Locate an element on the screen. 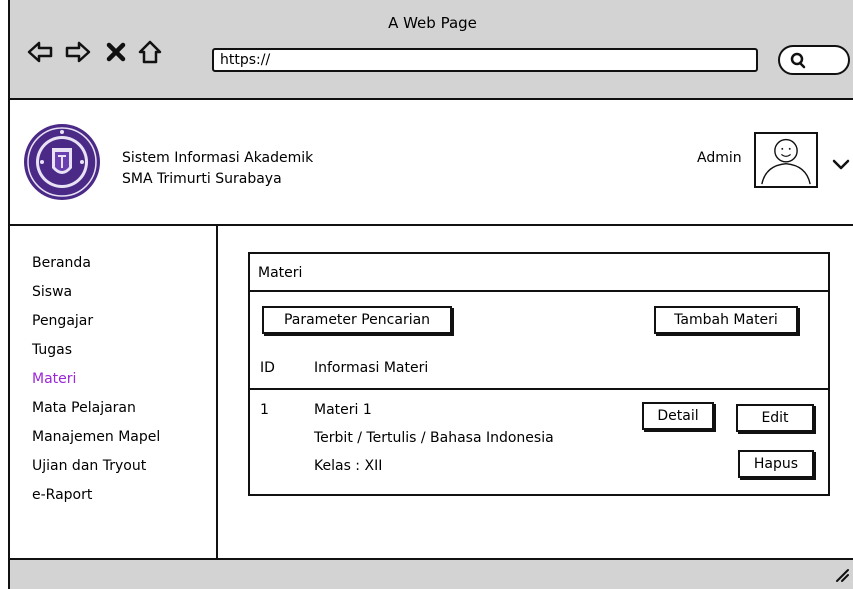 This screenshot has height=589, width=853. sidebar-item-mata-pelajaran: Mata Pelajaran is located at coordinates (96, 413).